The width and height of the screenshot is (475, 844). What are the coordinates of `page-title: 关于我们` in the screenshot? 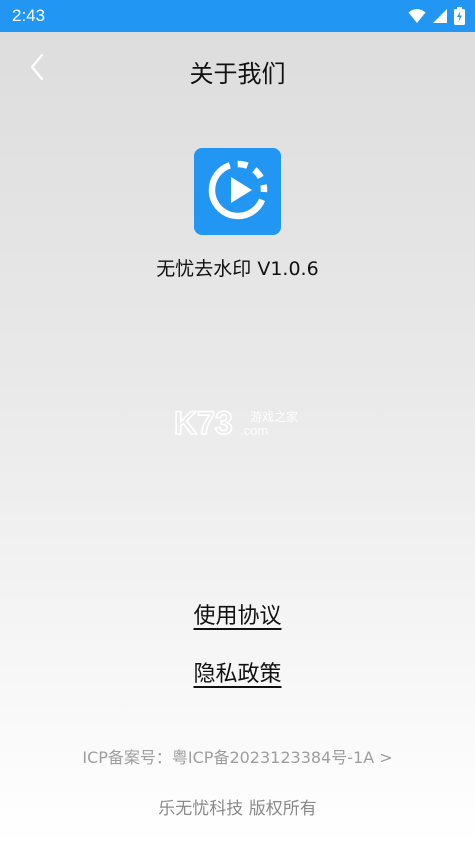 It's located at (237, 74).